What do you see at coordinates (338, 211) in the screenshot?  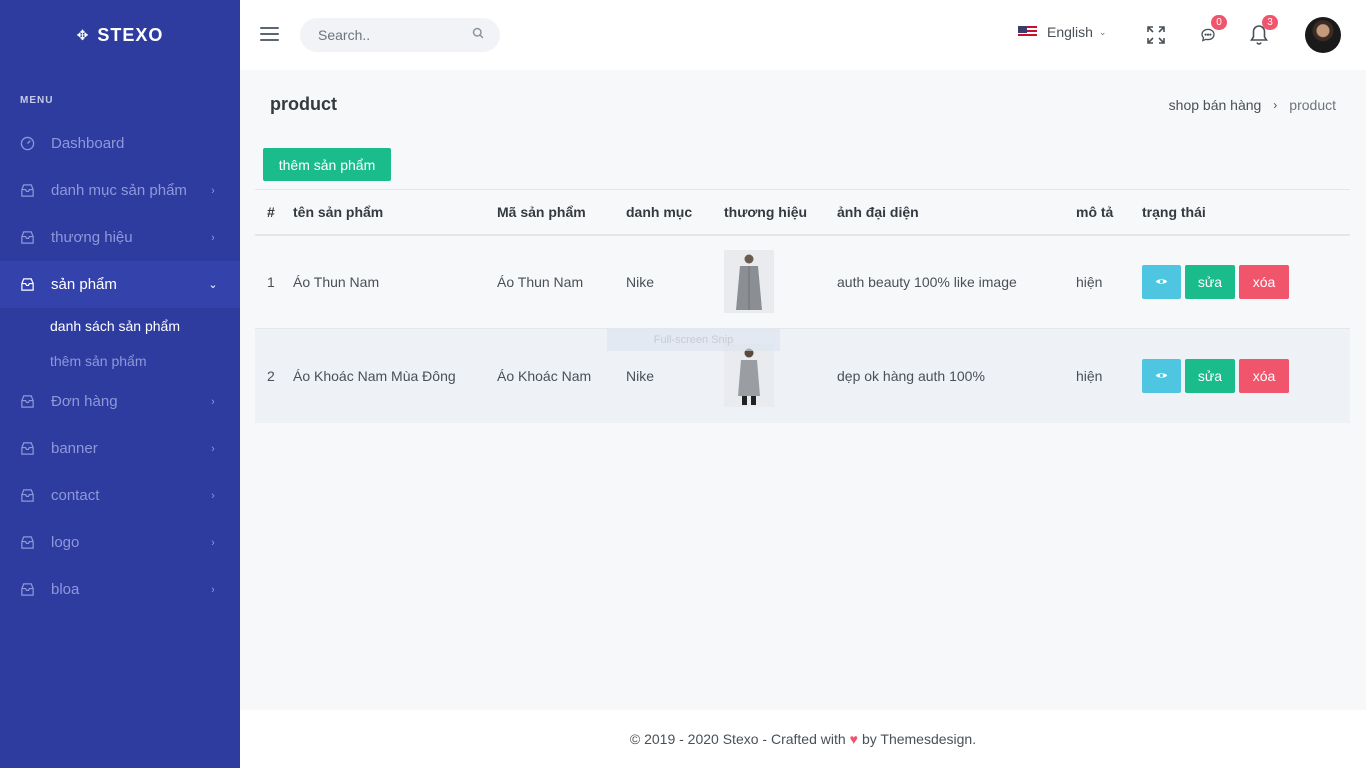 I see `col-header-name: tên sản phẩm` at bounding box center [338, 211].